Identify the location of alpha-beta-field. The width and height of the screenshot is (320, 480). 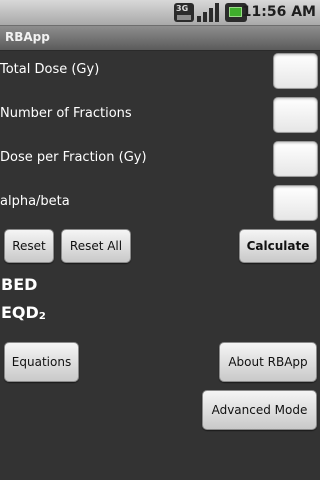
(295, 203).